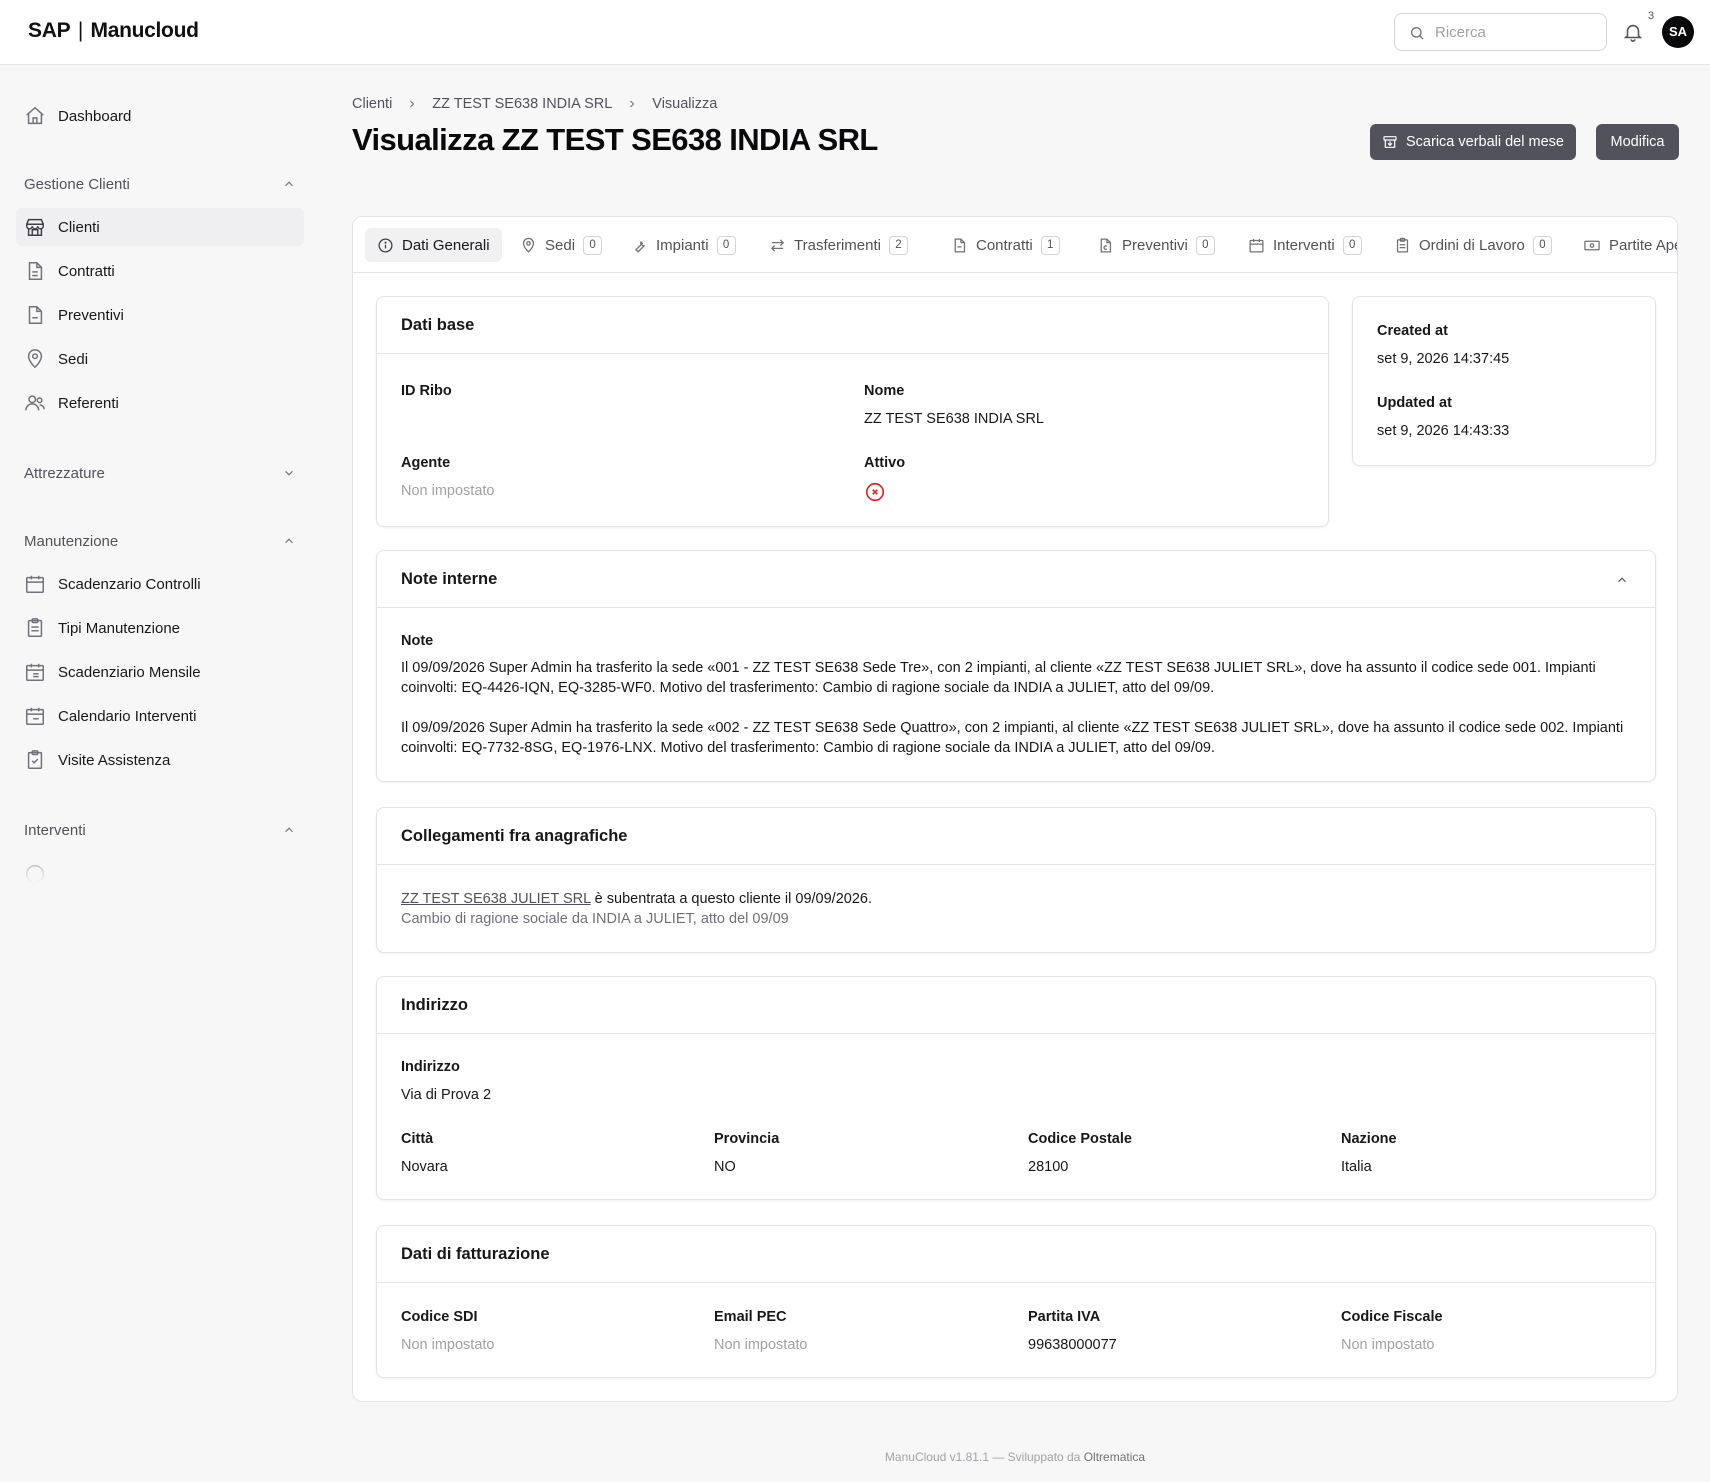 This screenshot has height=1482, width=1710. Describe the element at coordinates (35, 227) in the screenshot. I see `store-icon` at that location.